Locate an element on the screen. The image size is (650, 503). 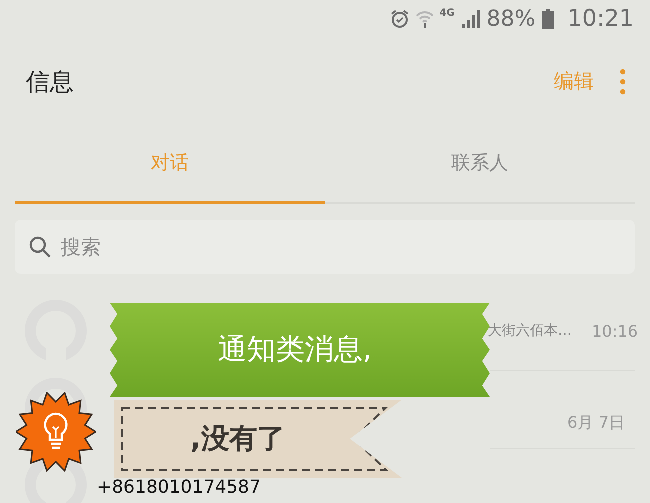
message-time: 10:16 is located at coordinates (615, 331).